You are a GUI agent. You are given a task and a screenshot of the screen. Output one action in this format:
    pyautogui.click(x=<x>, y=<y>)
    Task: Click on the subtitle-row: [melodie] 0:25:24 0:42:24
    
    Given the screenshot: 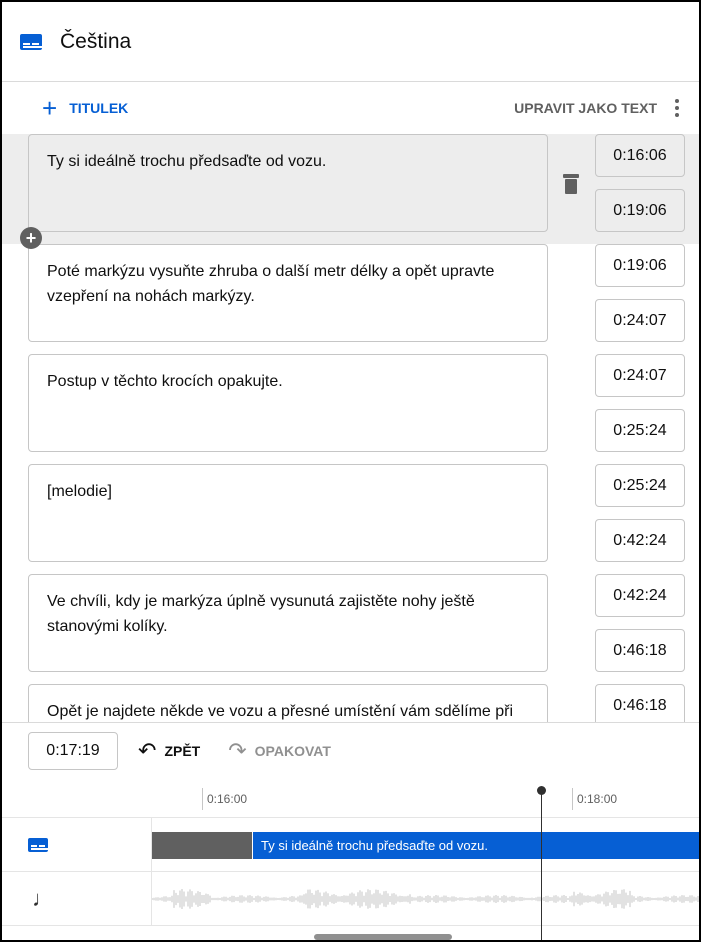 What is the action you would take?
    pyautogui.click(x=350, y=519)
    